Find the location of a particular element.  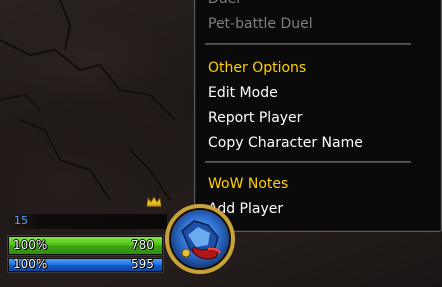

crown-icon is located at coordinates (154, 201).